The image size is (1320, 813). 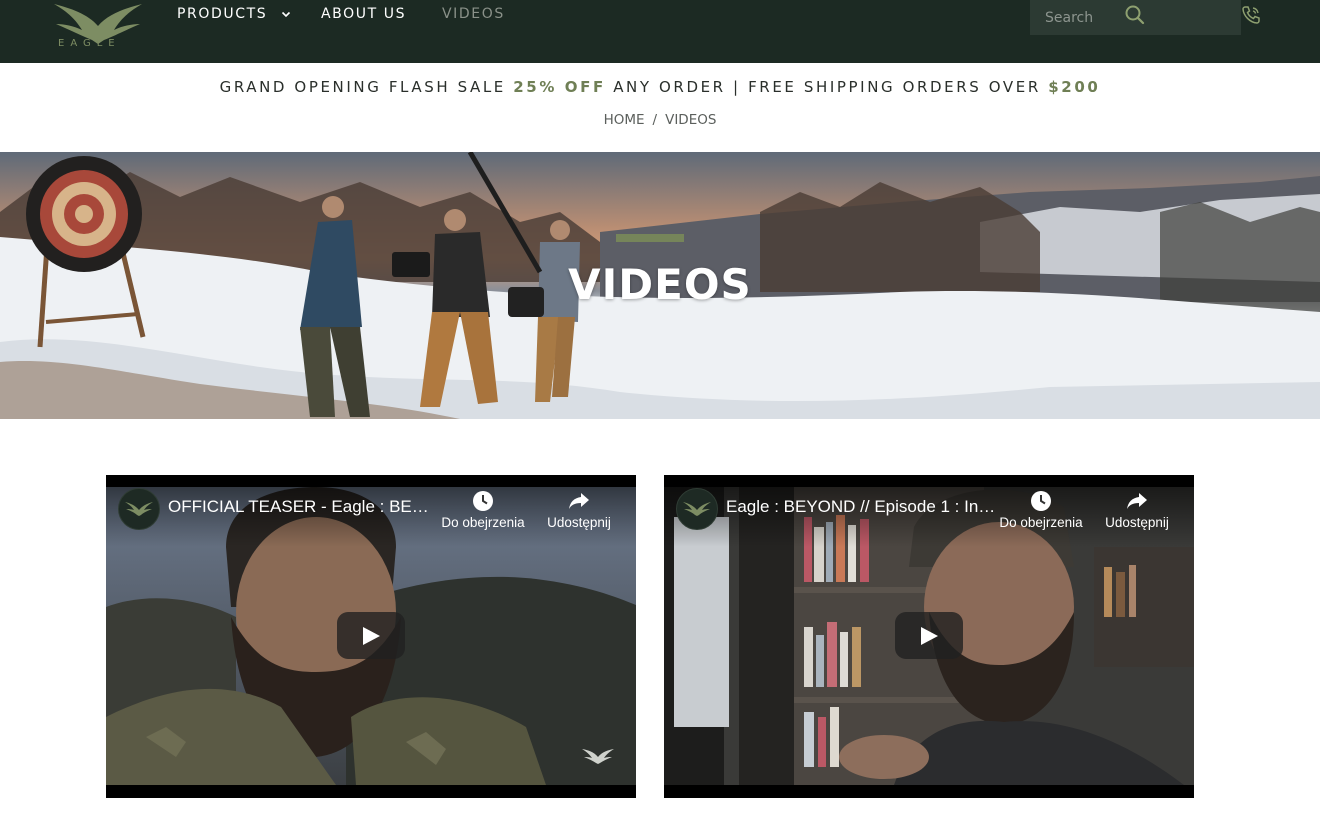 What do you see at coordinates (222, 14) in the screenshot?
I see `nav-products-label: PRODUCTS` at bounding box center [222, 14].